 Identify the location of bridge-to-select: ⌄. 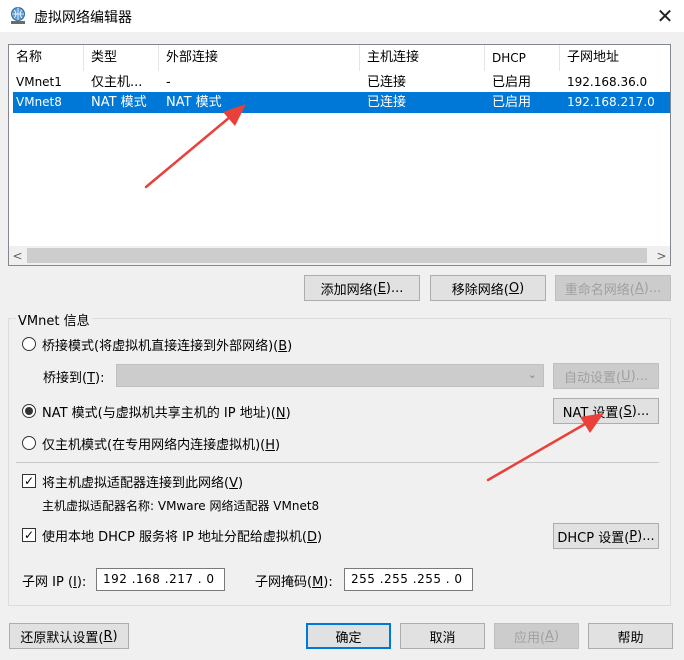
(330, 375).